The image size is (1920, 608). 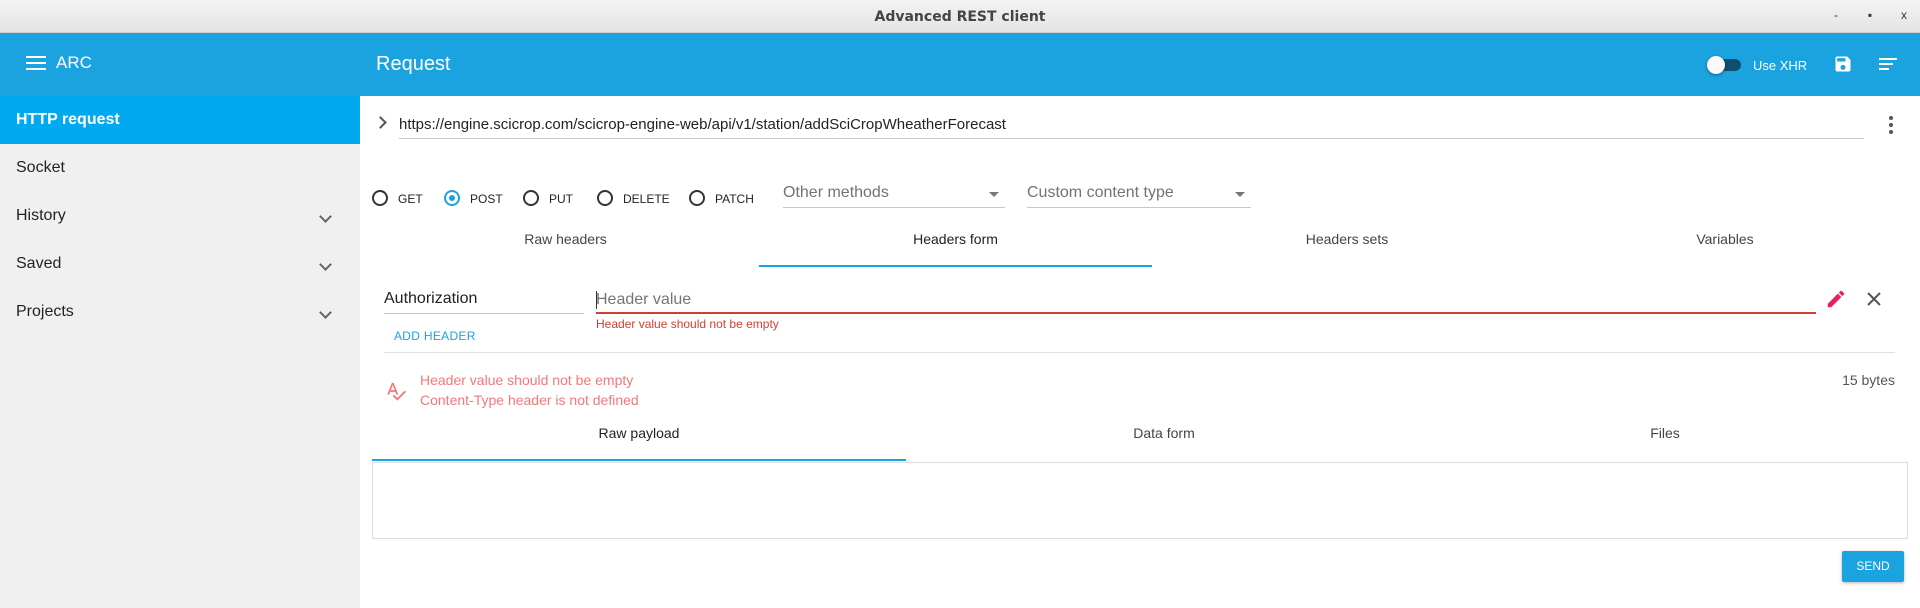 I want to click on use-xhr-toggle, so click(x=1725, y=65).